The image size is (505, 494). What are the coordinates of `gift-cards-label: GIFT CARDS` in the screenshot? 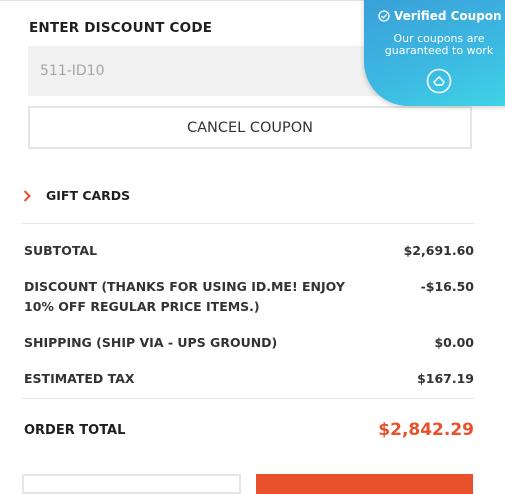 It's located at (88, 195).